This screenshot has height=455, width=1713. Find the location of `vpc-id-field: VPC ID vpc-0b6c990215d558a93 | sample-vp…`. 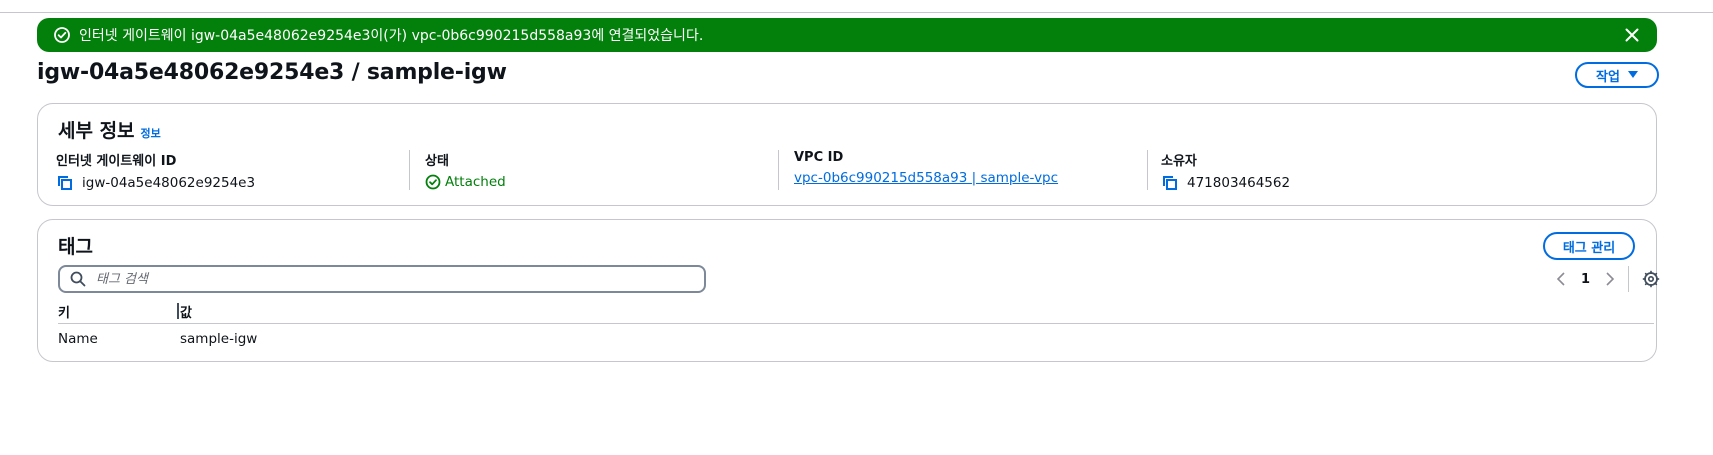

vpc-id-field: VPC ID vpc-0b6c990215d558a93 | sample-vp… is located at coordinates (926, 168).